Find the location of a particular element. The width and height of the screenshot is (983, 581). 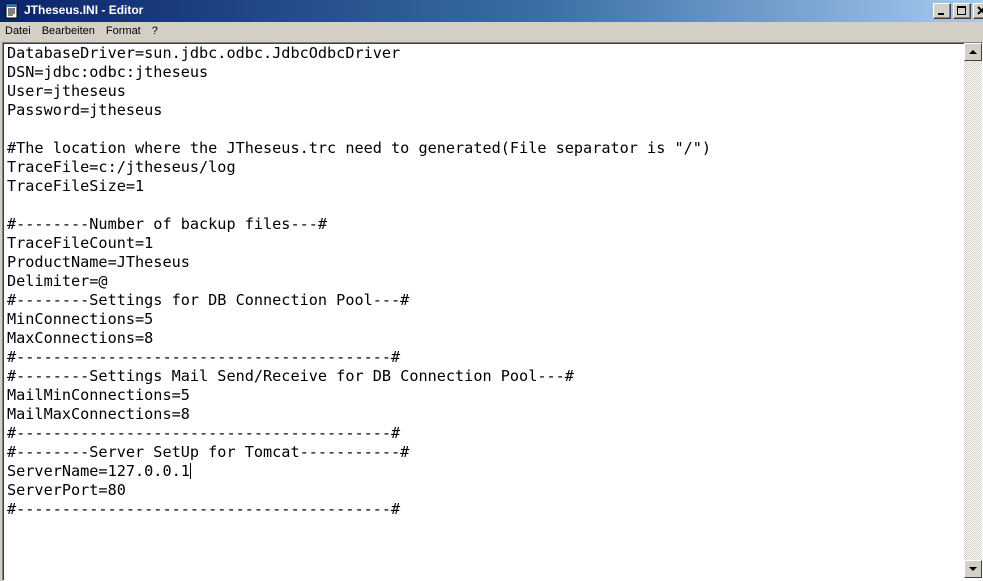

scroll-down-button is located at coordinates (973, 569).